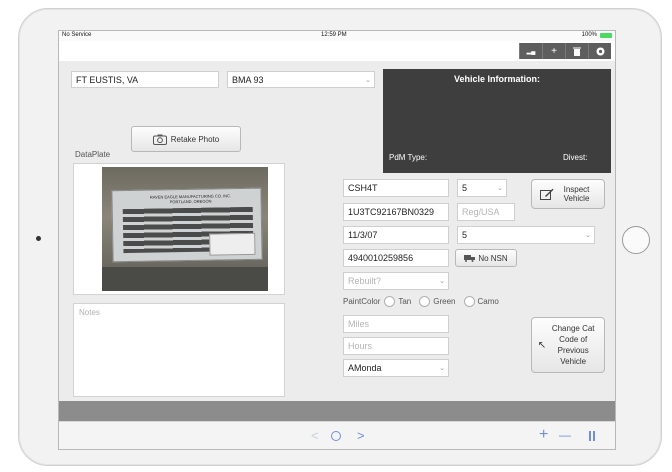 This screenshot has height=472, width=672. I want to click on refresh-icon, so click(336, 436).